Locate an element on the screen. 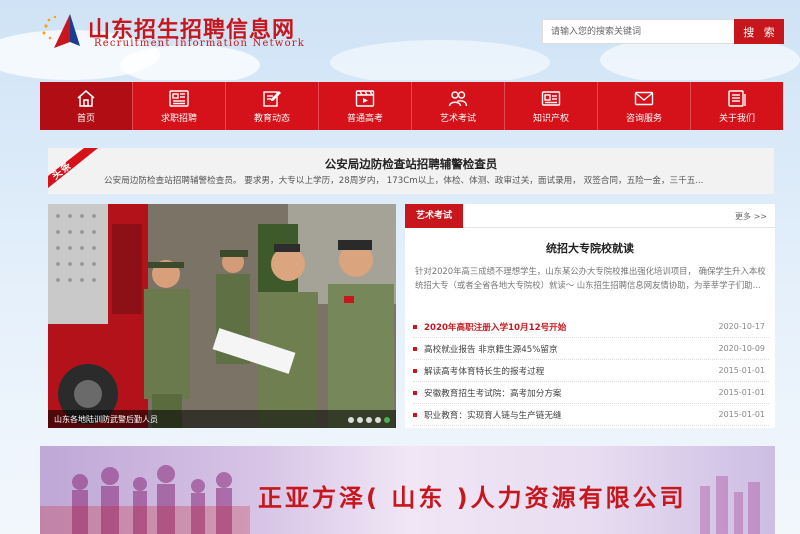  nav-item-jobs: 求职招聘 is located at coordinates (179, 106).